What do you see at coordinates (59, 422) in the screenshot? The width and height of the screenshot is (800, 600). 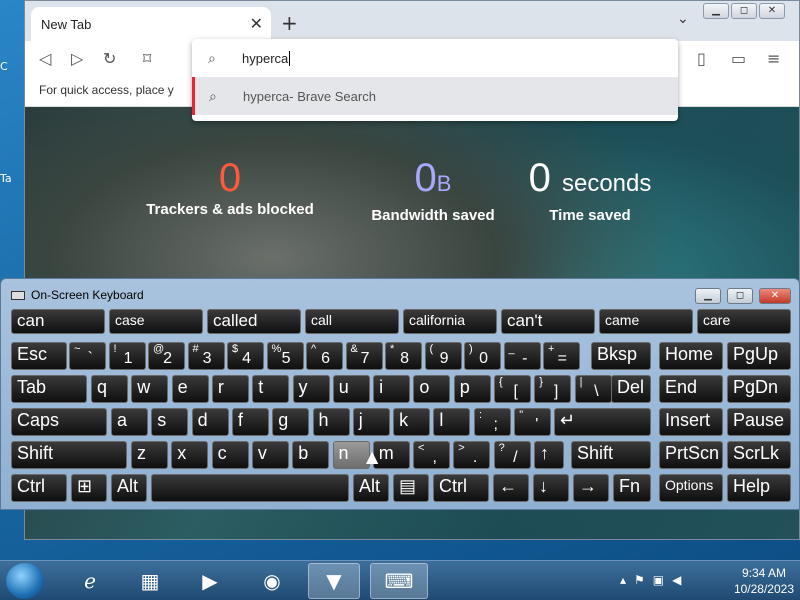 I see `key-caps: Caps` at bounding box center [59, 422].